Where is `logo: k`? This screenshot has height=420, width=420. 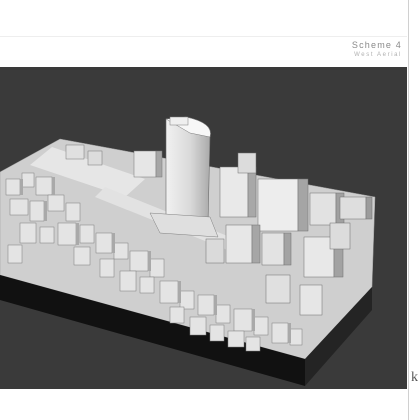 logo: k is located at coordinates (414, 377).